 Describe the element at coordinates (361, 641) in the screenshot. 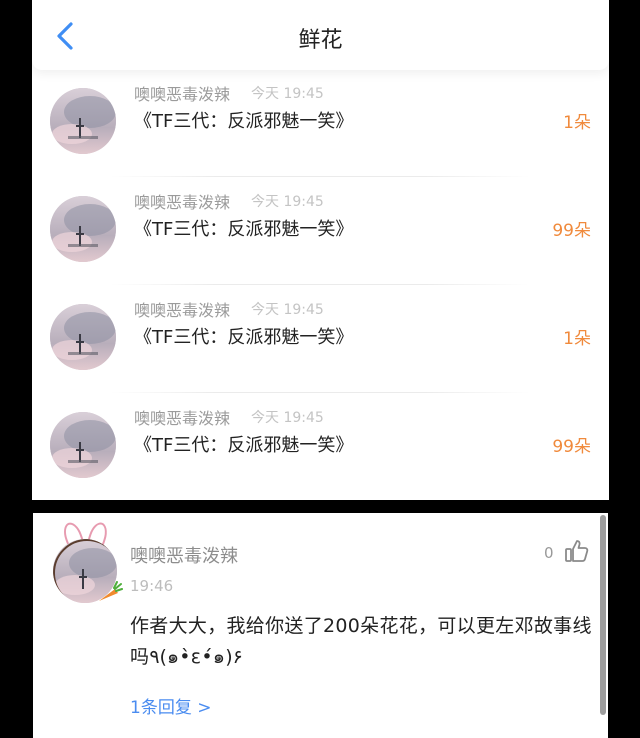

I see `comment-body: 作者大大，我给你送了200朵花花，可以更左邓故事线吗٩(๑•̀ε•́๑)۶` at that location.